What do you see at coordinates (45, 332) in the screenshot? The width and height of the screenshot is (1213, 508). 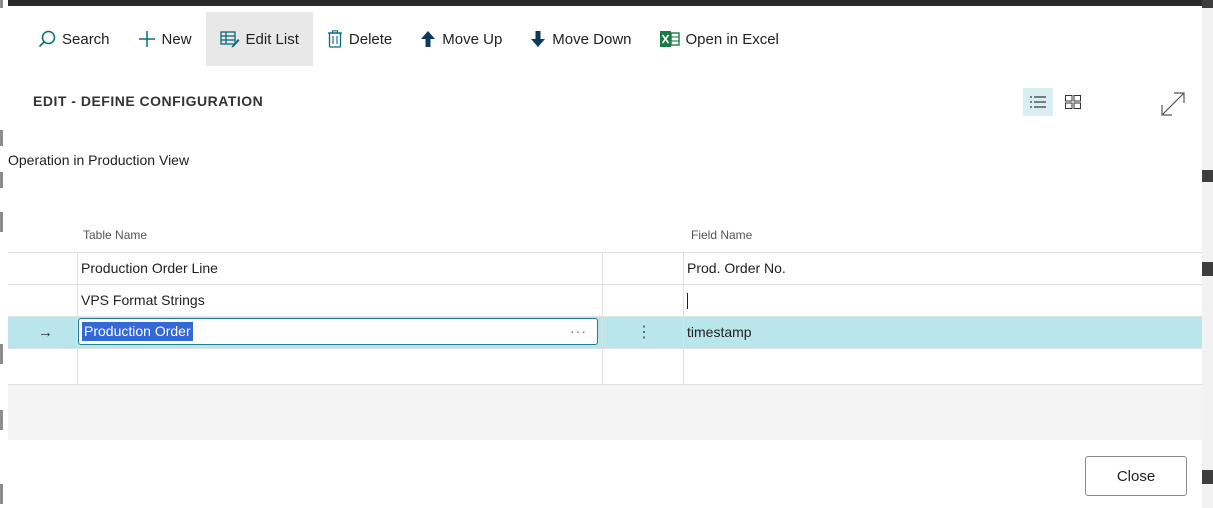 I see `current-row-arrow-icon: →` at bounding box center [45, 332].